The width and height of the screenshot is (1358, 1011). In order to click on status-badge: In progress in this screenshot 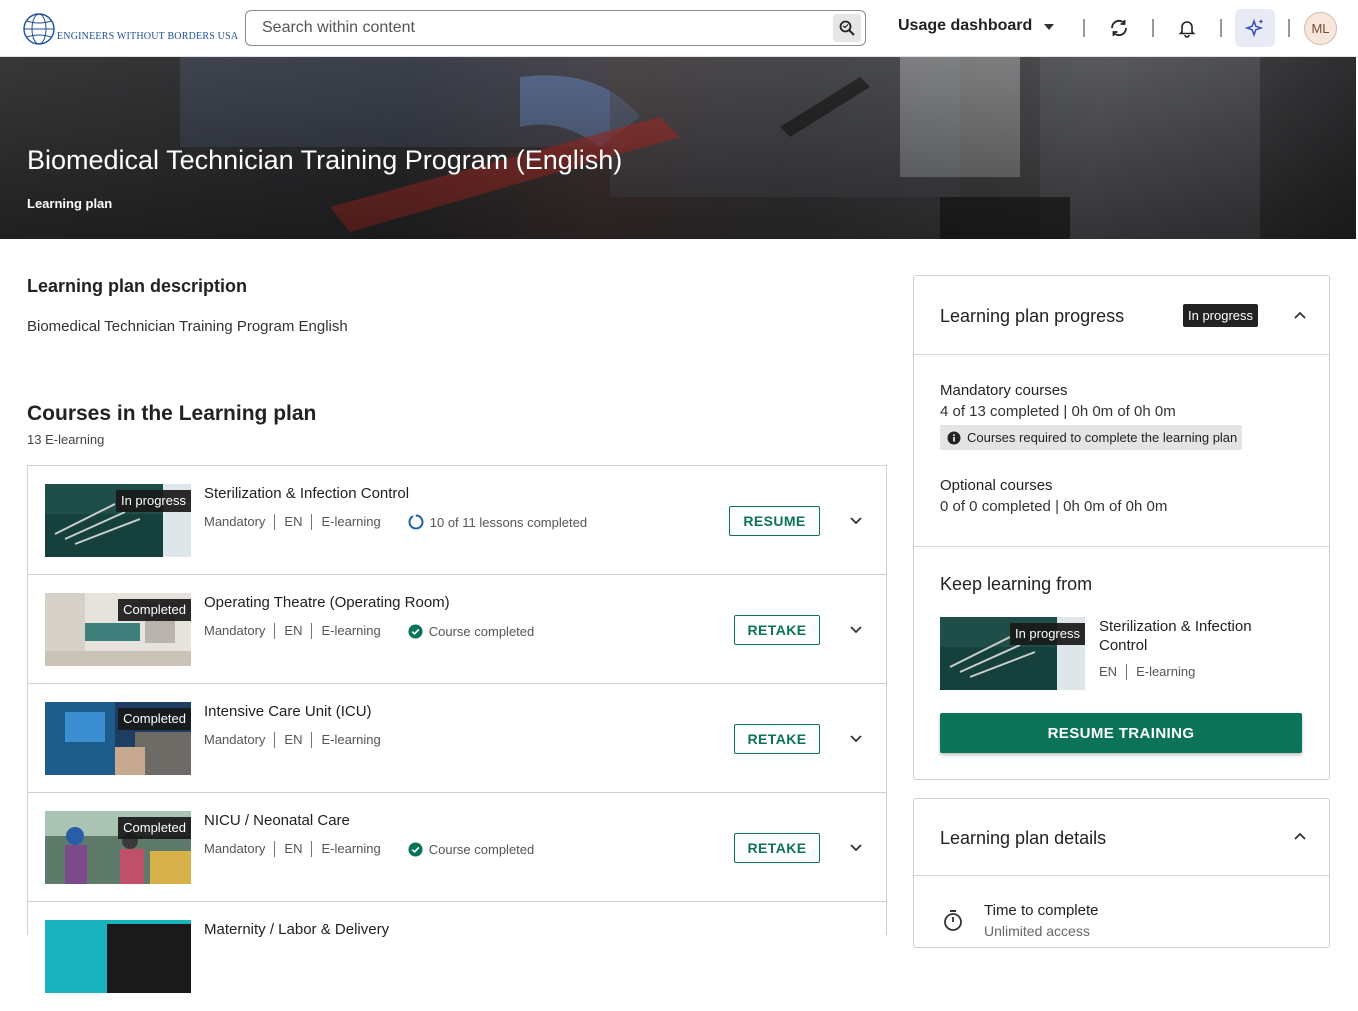, I will do `click(1221, 315)`.